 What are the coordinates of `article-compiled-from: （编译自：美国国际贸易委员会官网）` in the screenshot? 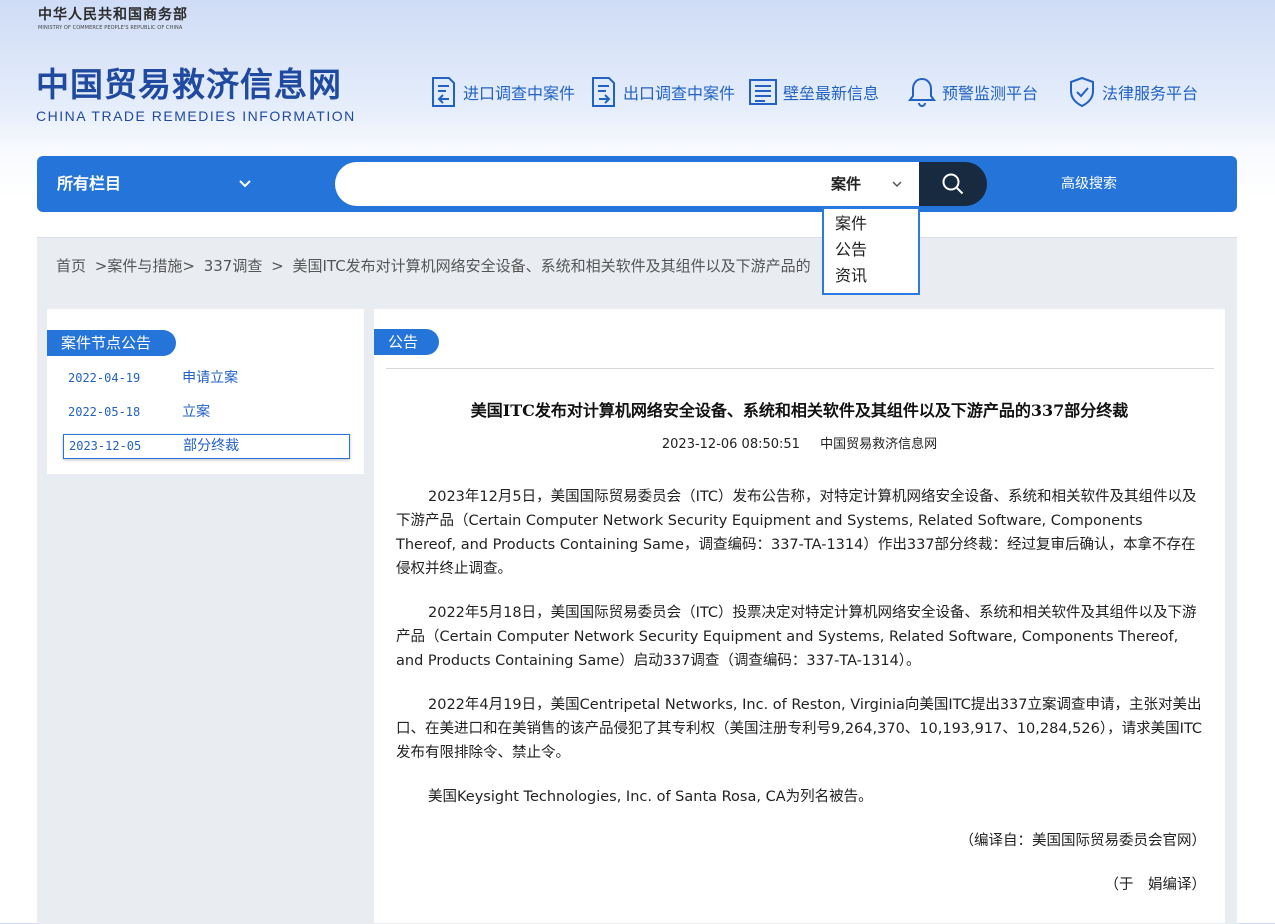 It's located at (1083, 841).